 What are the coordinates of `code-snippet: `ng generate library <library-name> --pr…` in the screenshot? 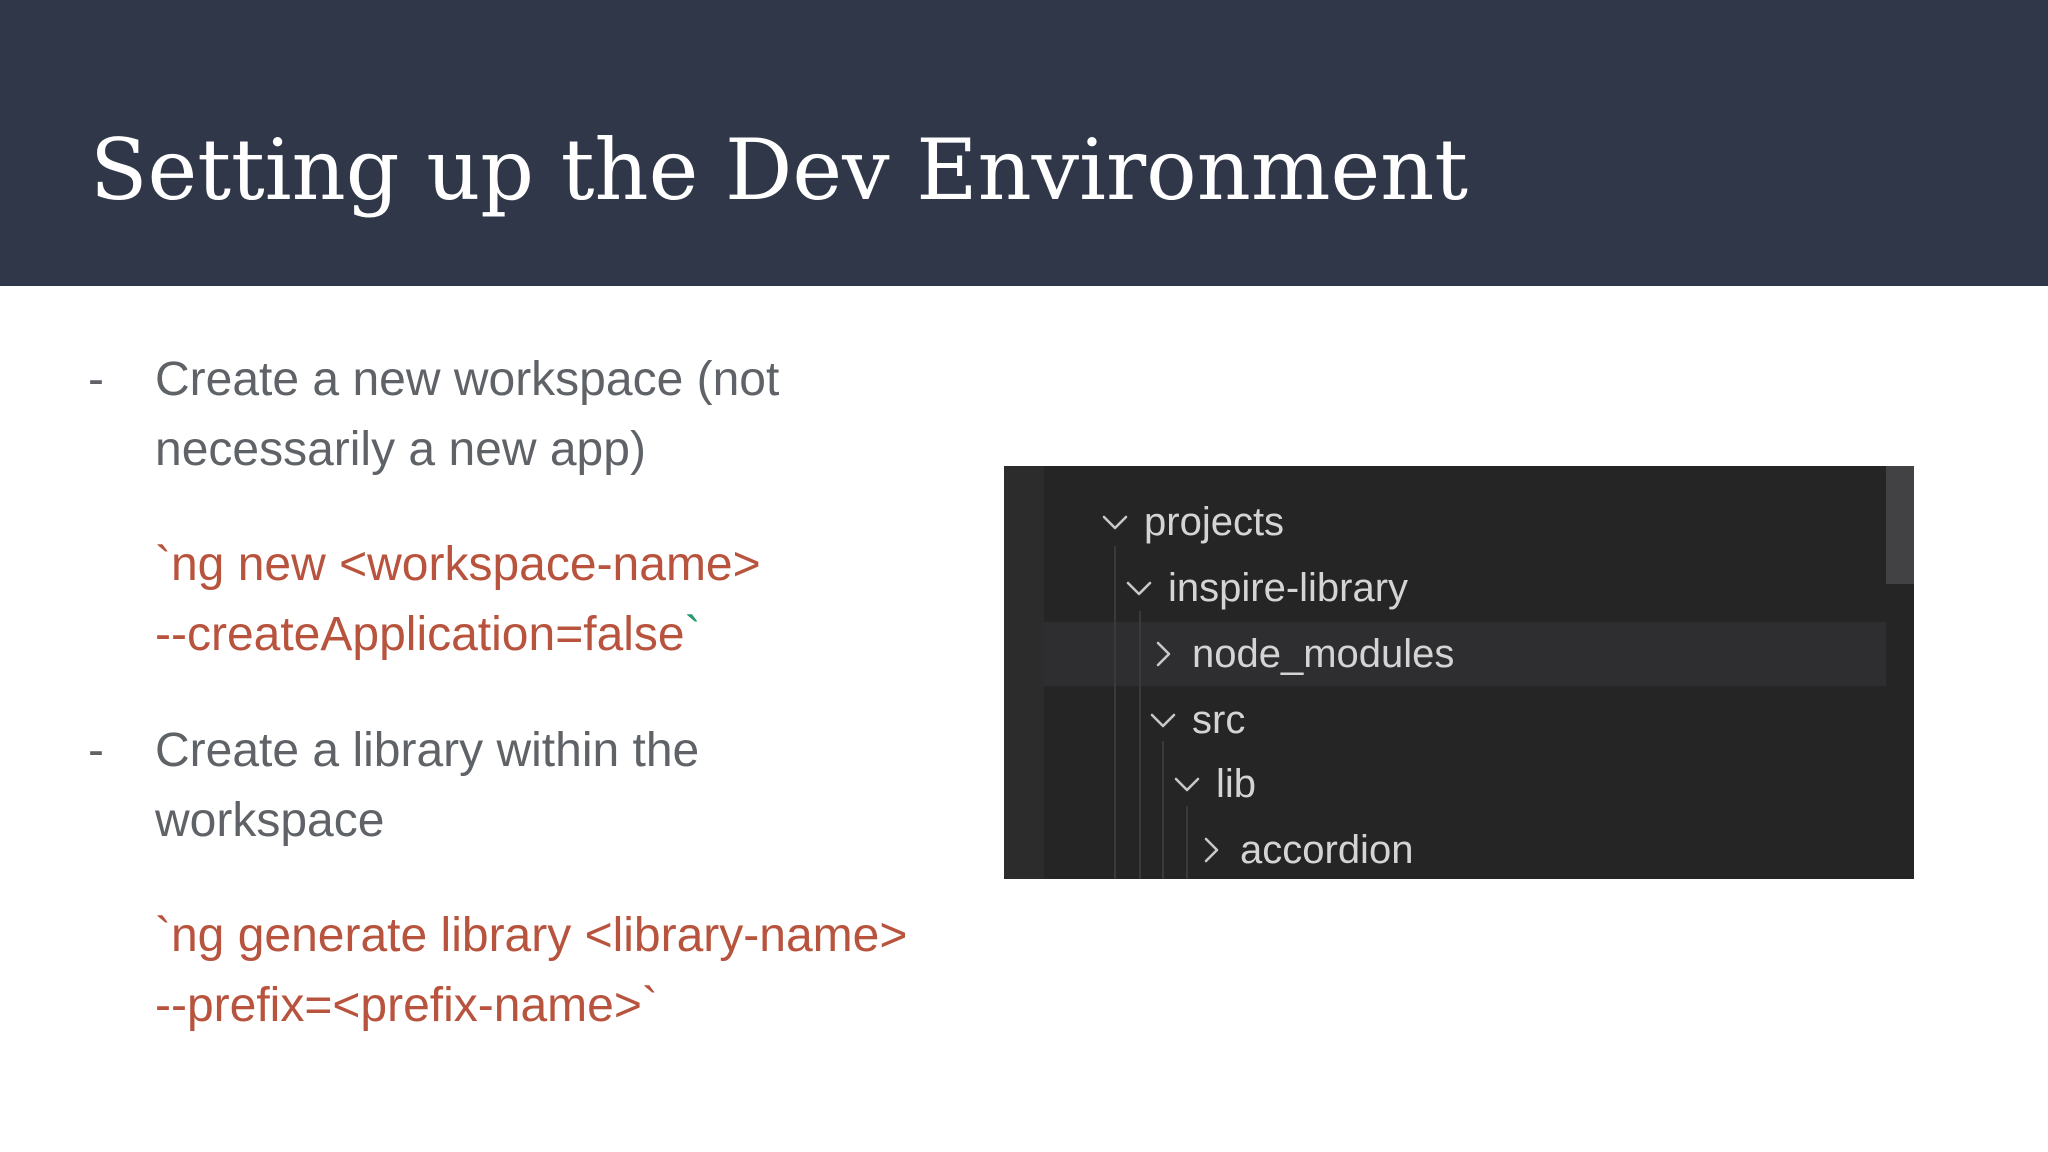 It's located at (531, 971).